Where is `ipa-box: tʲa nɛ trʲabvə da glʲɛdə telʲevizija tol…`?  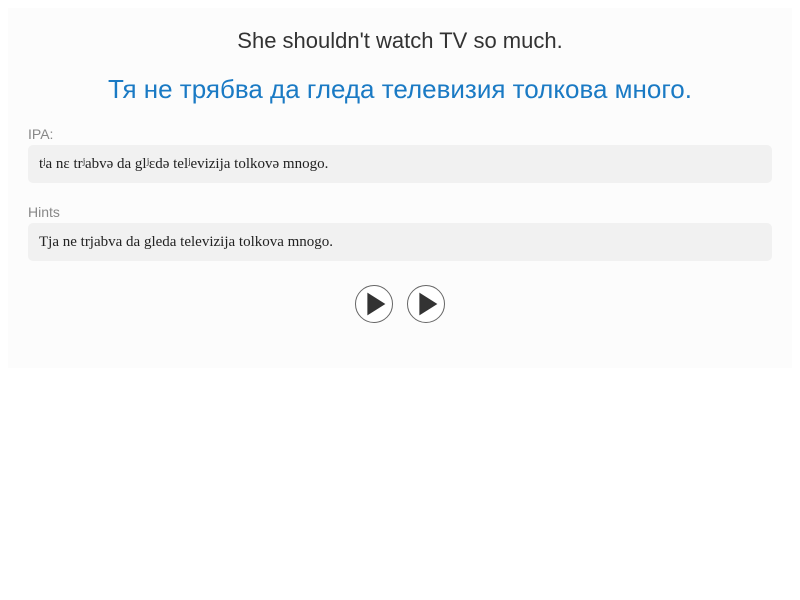 ipa-box: tʲa nɛ trʲabvə da glʲɛdə telʲevizija tol… is located at coordinates (400, 164).